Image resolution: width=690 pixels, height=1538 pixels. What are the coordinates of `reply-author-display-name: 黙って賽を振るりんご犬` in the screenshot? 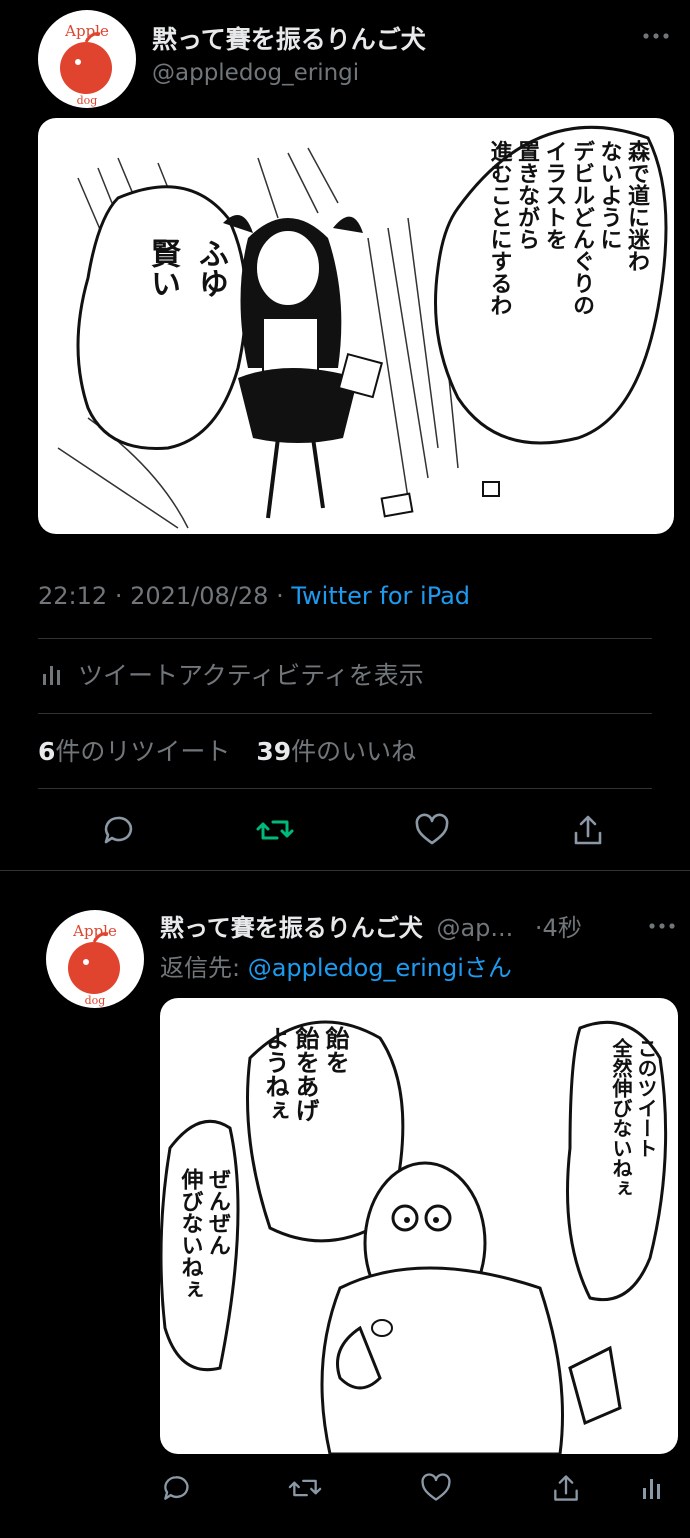 It's located at (291, 928).